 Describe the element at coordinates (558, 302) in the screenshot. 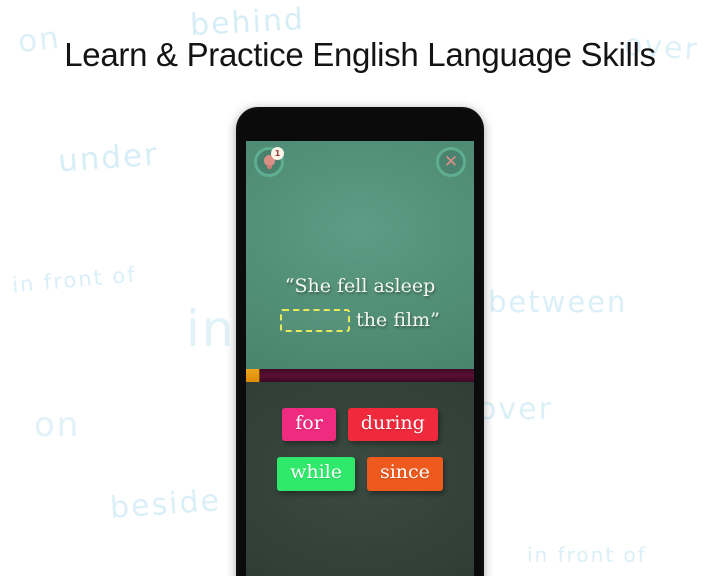

I see `background-word: between` at that location.